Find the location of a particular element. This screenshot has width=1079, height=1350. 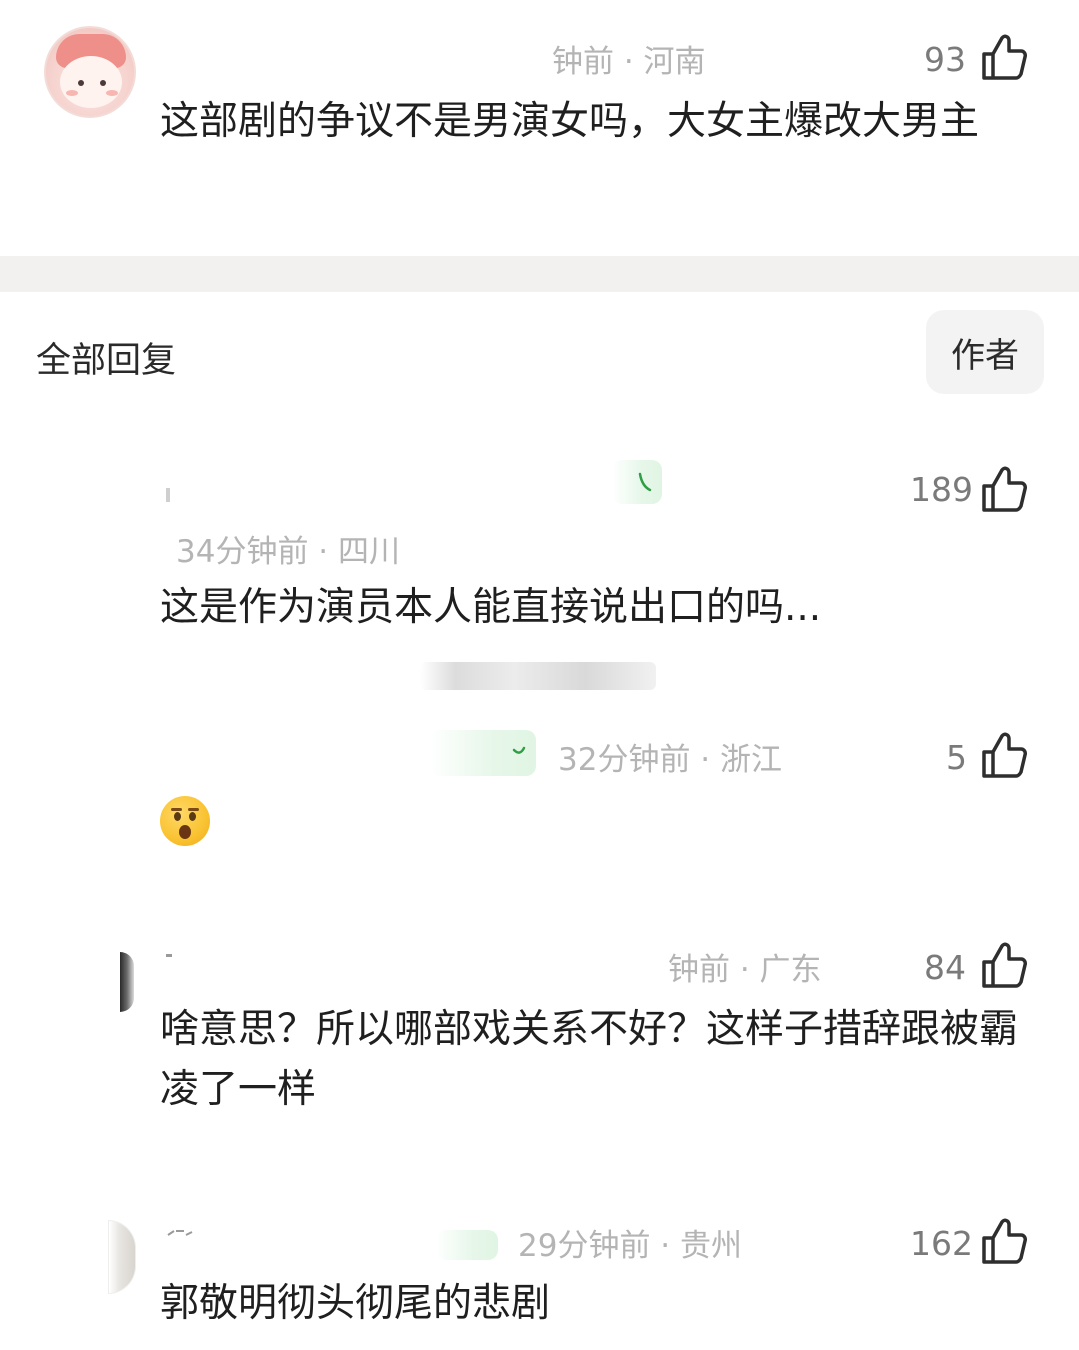

reply-time-location: 29分钟前 · 贵州 is located at coordinates (630, 1246).